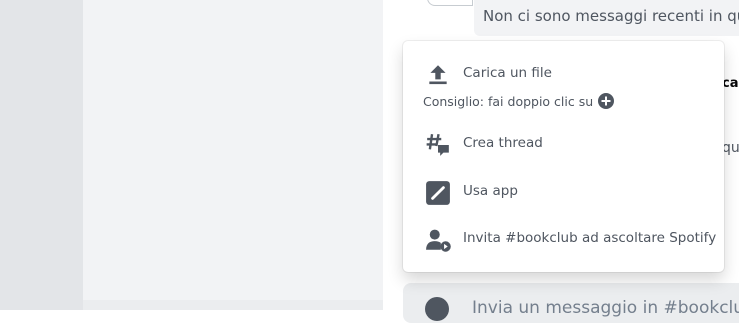  Describe the element at coordinates (437, 144) in the screenshot. I see `thread-icon` at that location.